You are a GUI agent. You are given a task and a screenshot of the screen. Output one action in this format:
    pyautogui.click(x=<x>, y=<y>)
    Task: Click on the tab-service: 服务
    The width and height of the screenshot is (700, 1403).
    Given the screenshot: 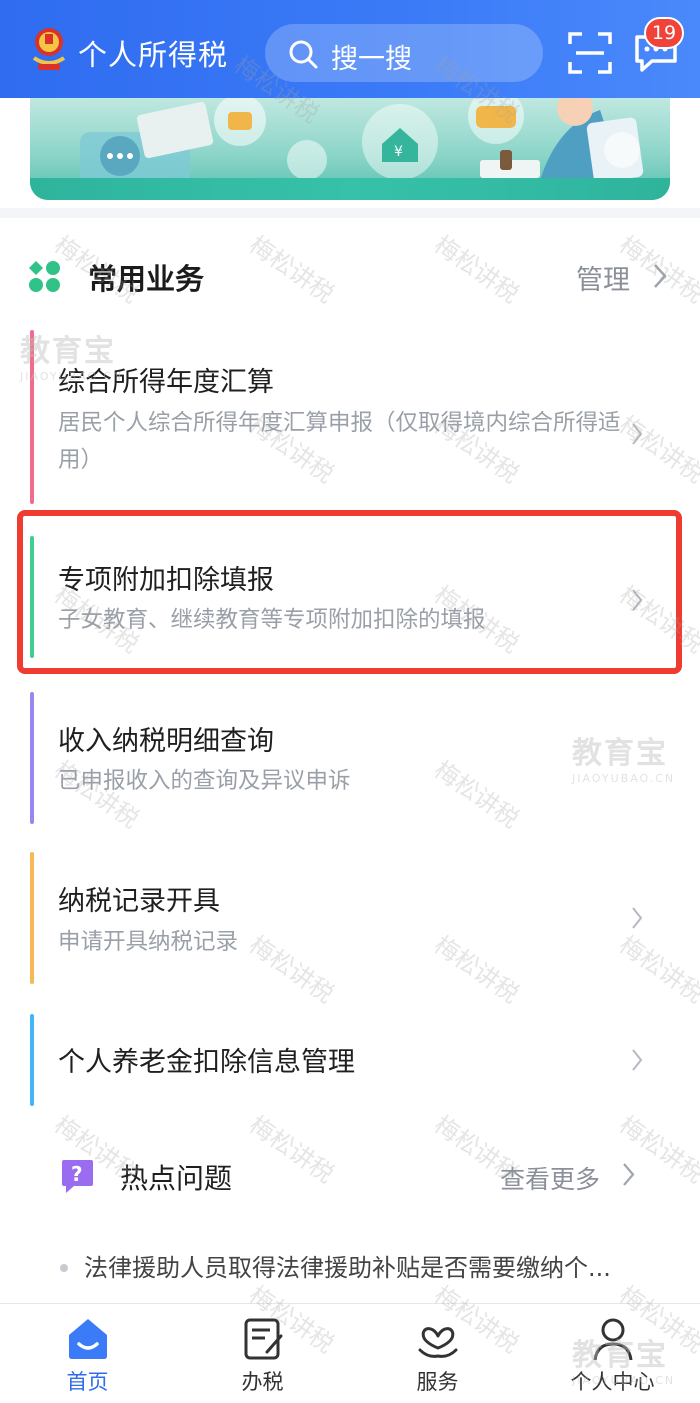 What is the action you would take?
    pyautogui.click(x=437, y=1353)
    